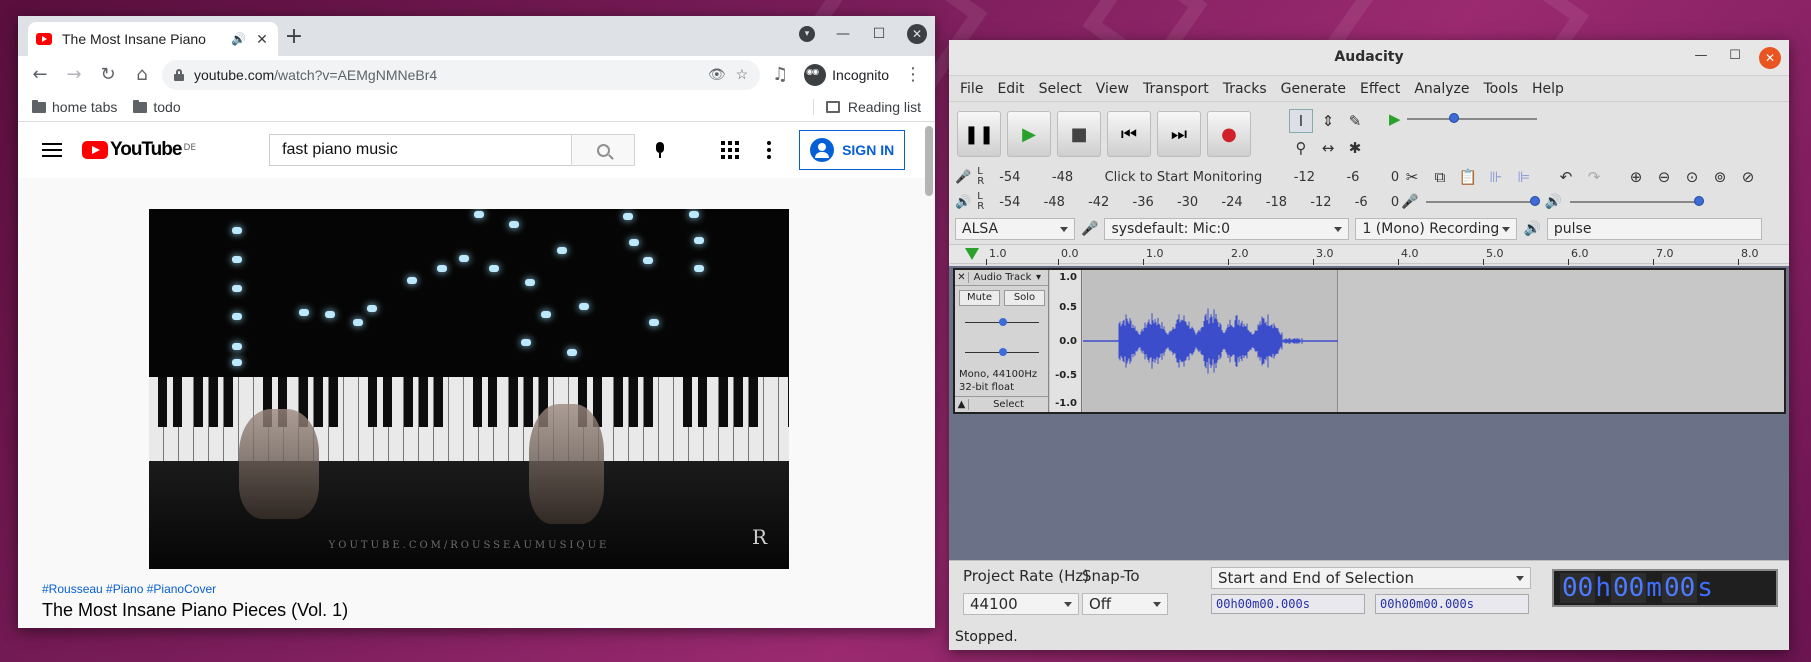 The height and width of the screenshot is (662, 1811). What do you see at coordinates (1380, 89) in the screenshot?
I see `menu-effect: Effect` at bounding box center [1380, 89].